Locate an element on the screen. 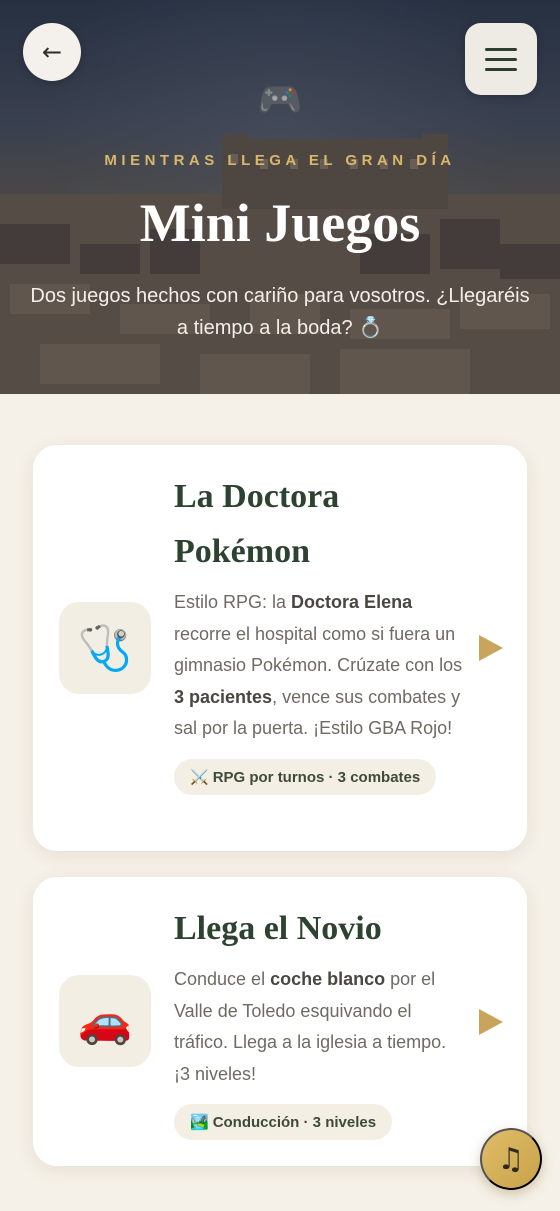 Image resolution: width=560 pixels, height=1211 pixels. game-title: Llega el Novio is located at coordinates (278, 928).